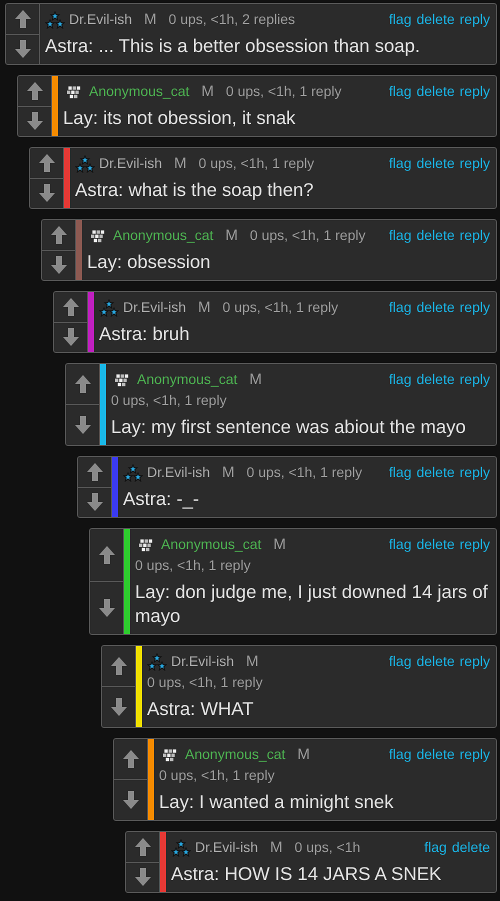 Image resolution: width=500 pixels, height=901 pixels. What do you see at coordinates (195, 190) in the screenshot?
I see `comment-text: Astra: what is the soap then?` at bounding box center [195, 190].